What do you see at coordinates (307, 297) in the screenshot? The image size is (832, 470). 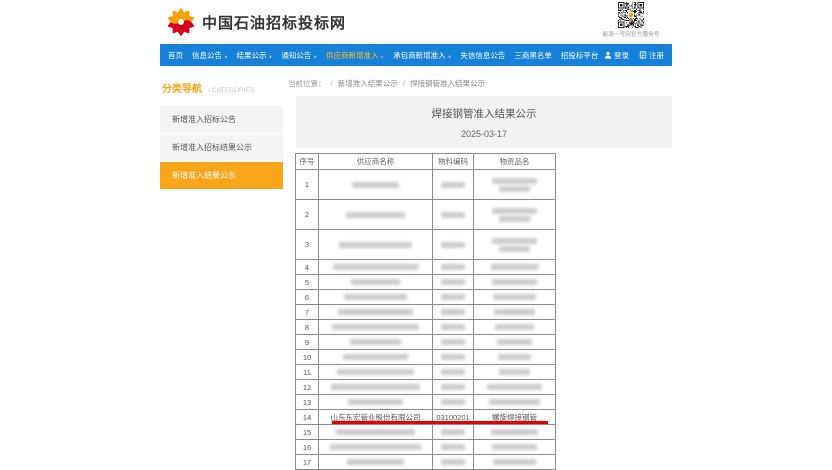 I see `cell-no: 6` at bounding box center [307, 297].